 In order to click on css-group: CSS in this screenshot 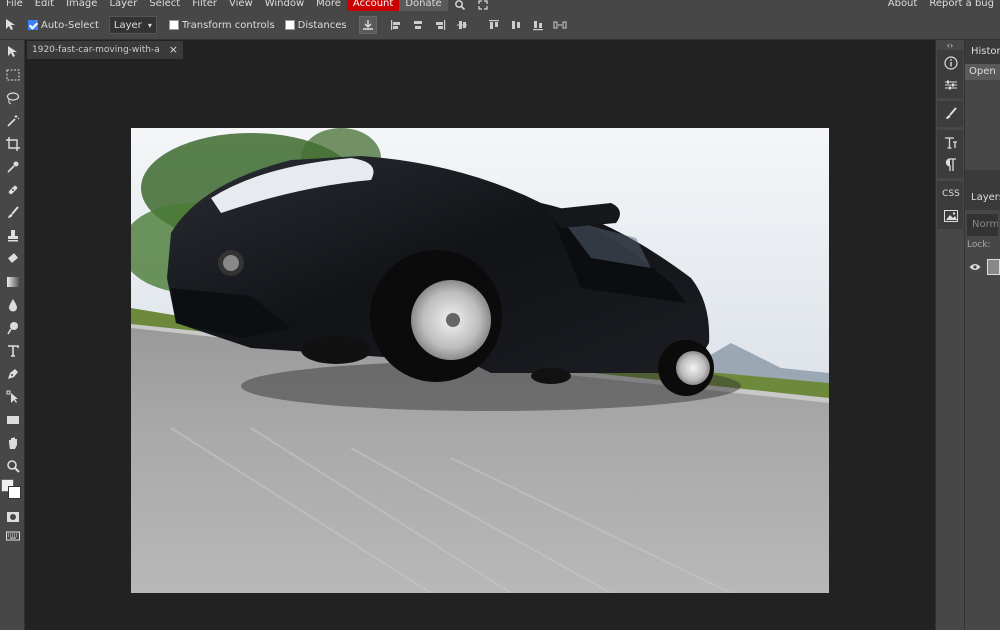, I will do `click(950, 205)`.